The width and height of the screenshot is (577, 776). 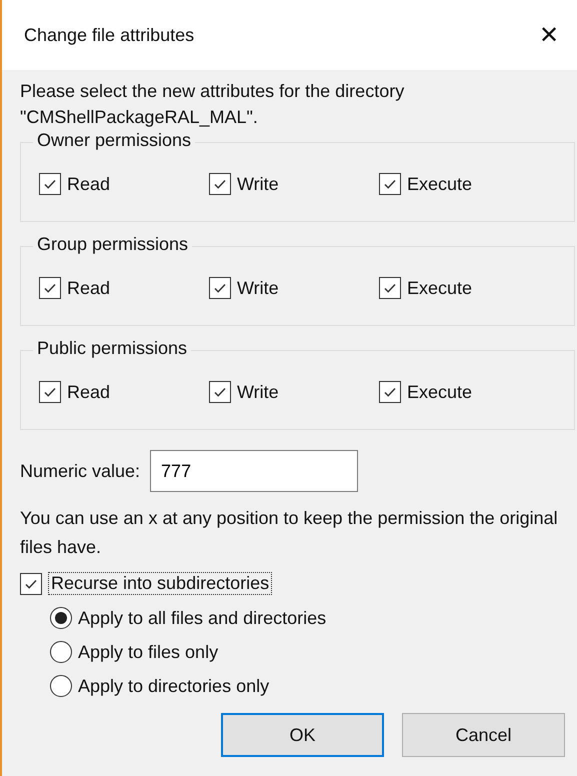 What do you see at coordinates (313, 652) in the screenshot?
I see `apply-radio: Apply to files only` at bounding box center [313, 652].